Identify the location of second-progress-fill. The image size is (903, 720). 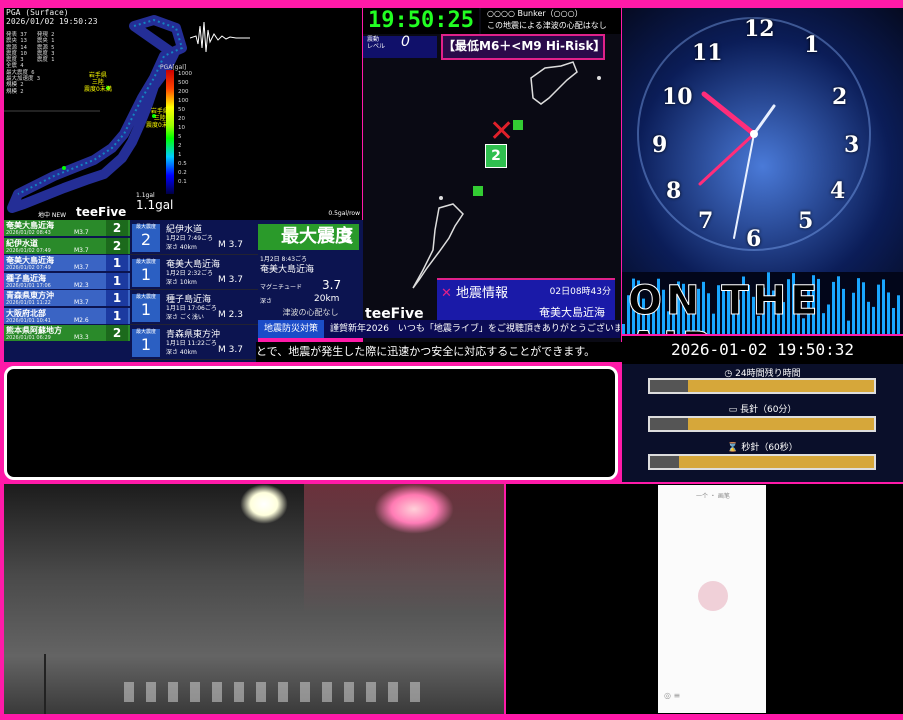
(665, 462).